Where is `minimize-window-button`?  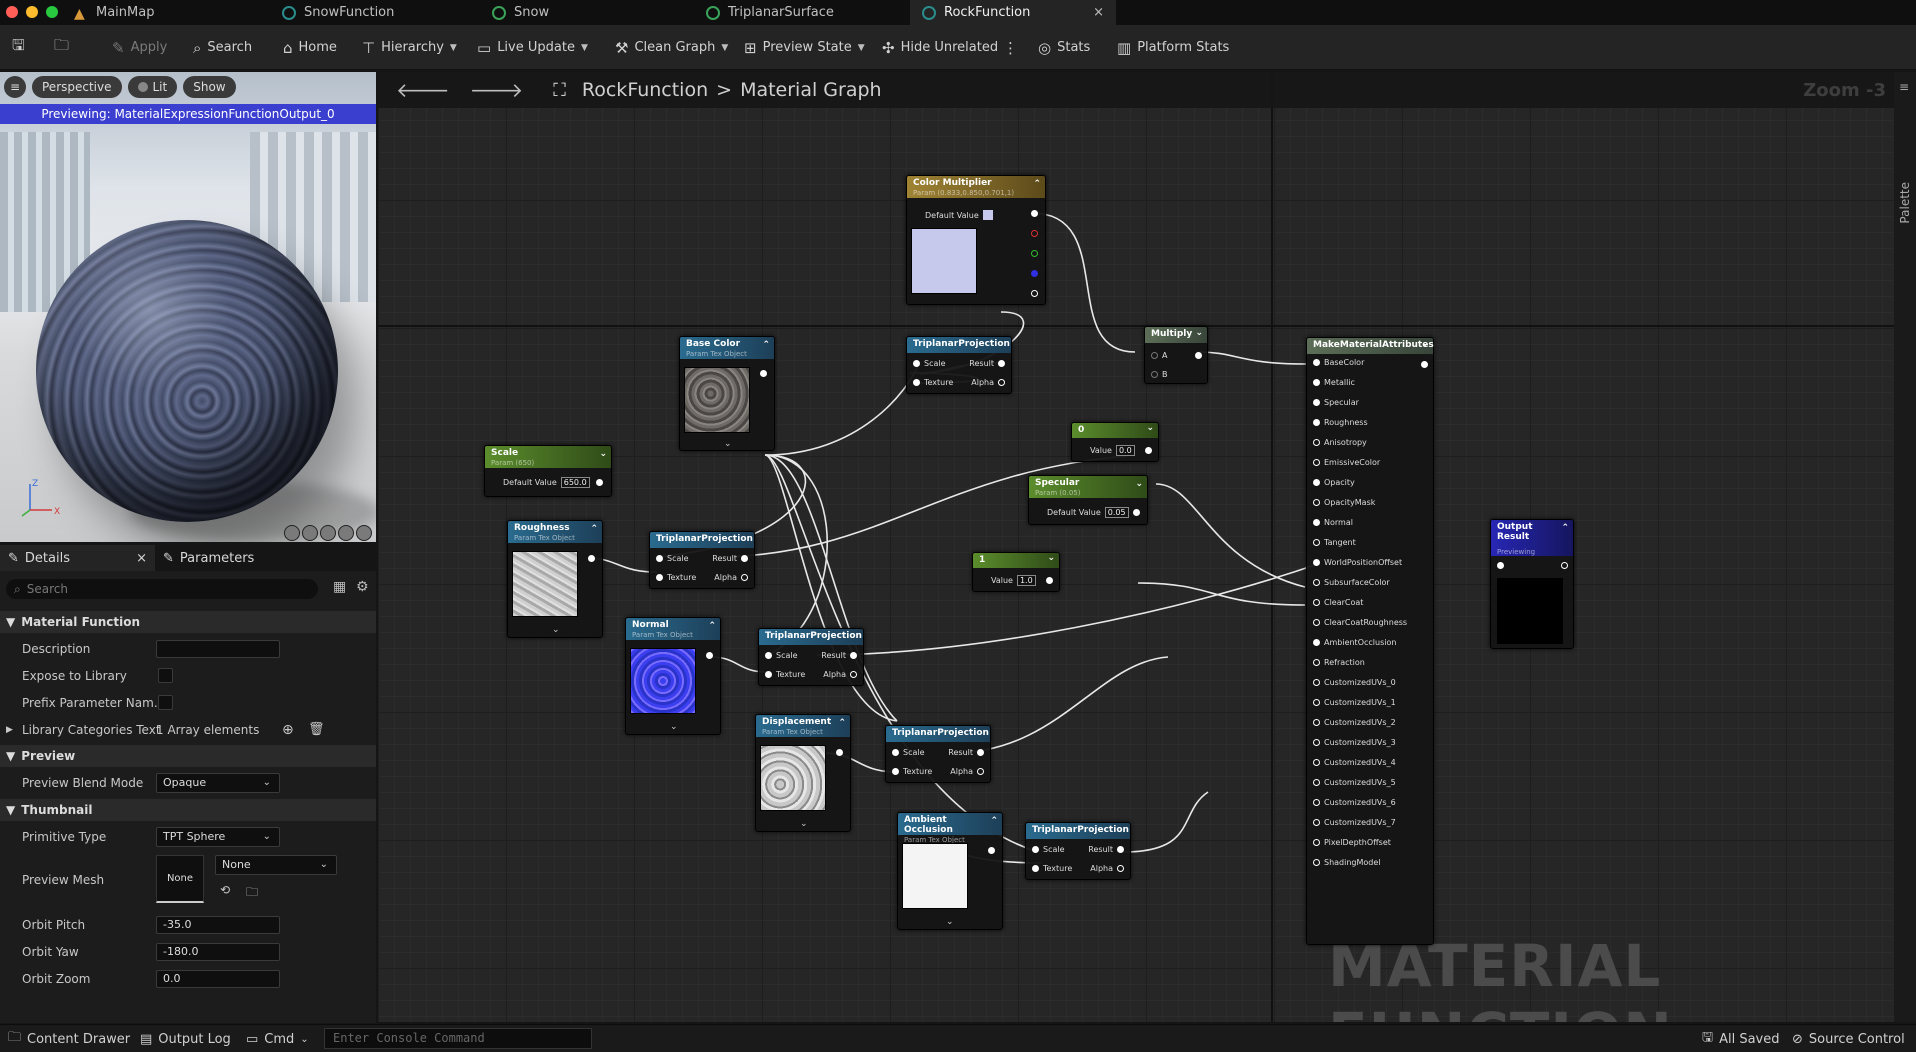
minimize-window-button is located at coordinates (32, 12).